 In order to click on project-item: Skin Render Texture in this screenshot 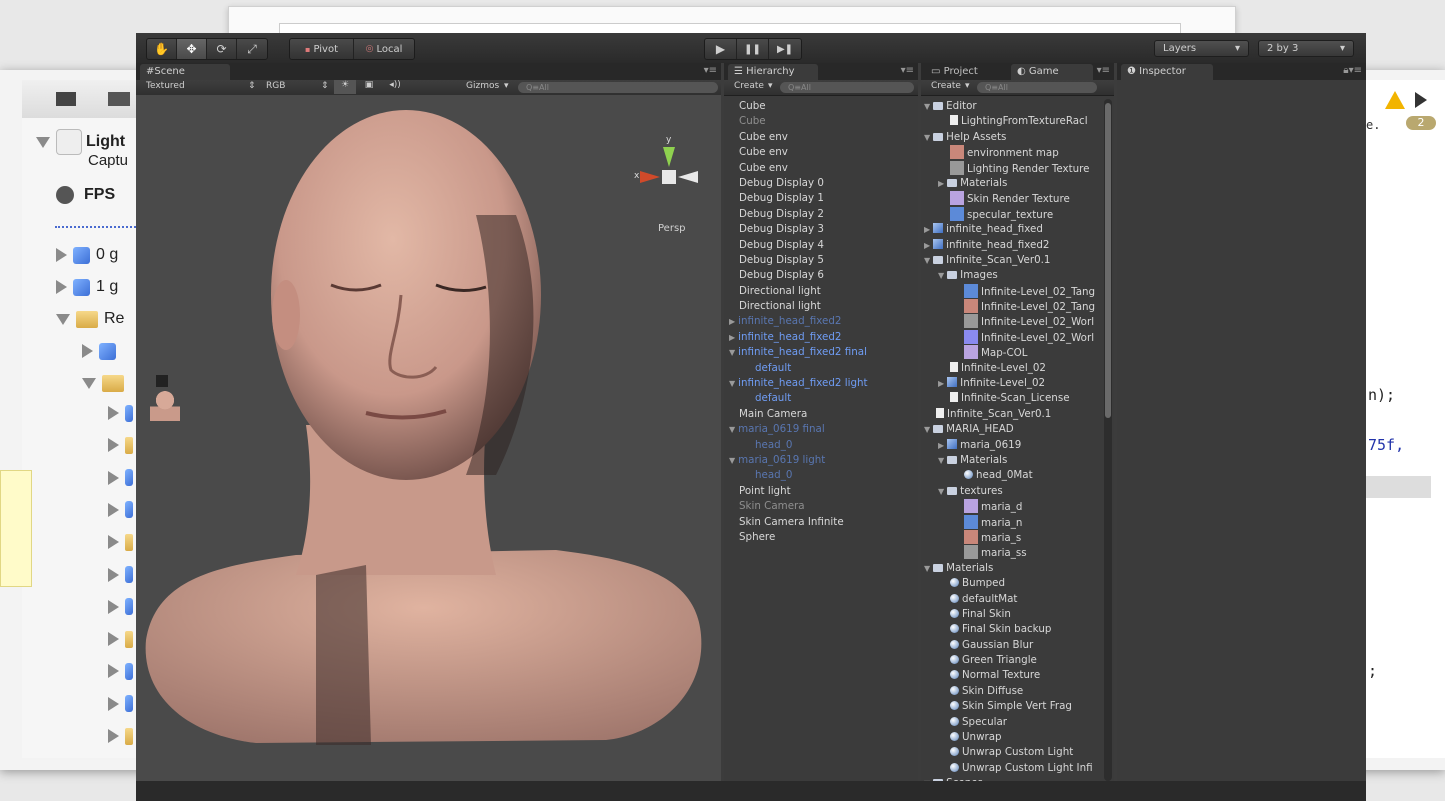, I will do `click(1013, 198)`.